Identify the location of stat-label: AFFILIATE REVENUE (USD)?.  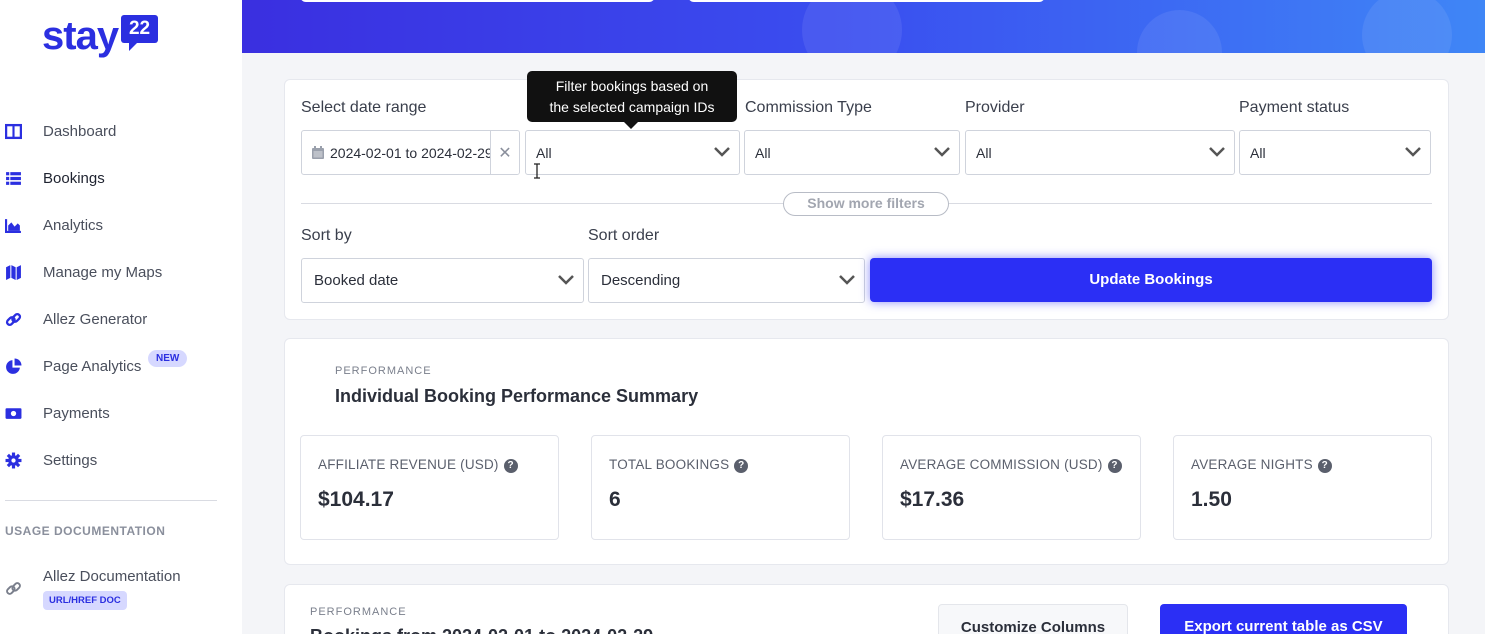
(418, 465).